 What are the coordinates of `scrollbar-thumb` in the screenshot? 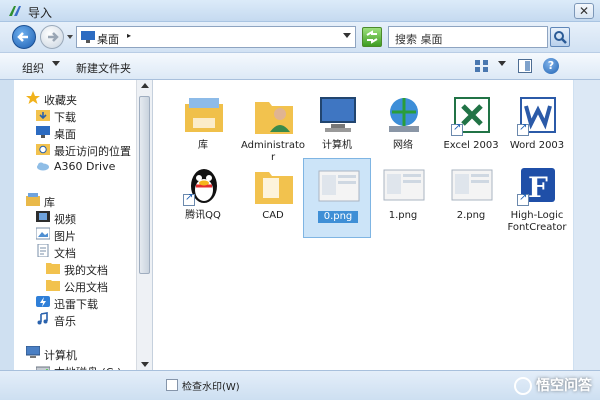 It's located at (144, 185).